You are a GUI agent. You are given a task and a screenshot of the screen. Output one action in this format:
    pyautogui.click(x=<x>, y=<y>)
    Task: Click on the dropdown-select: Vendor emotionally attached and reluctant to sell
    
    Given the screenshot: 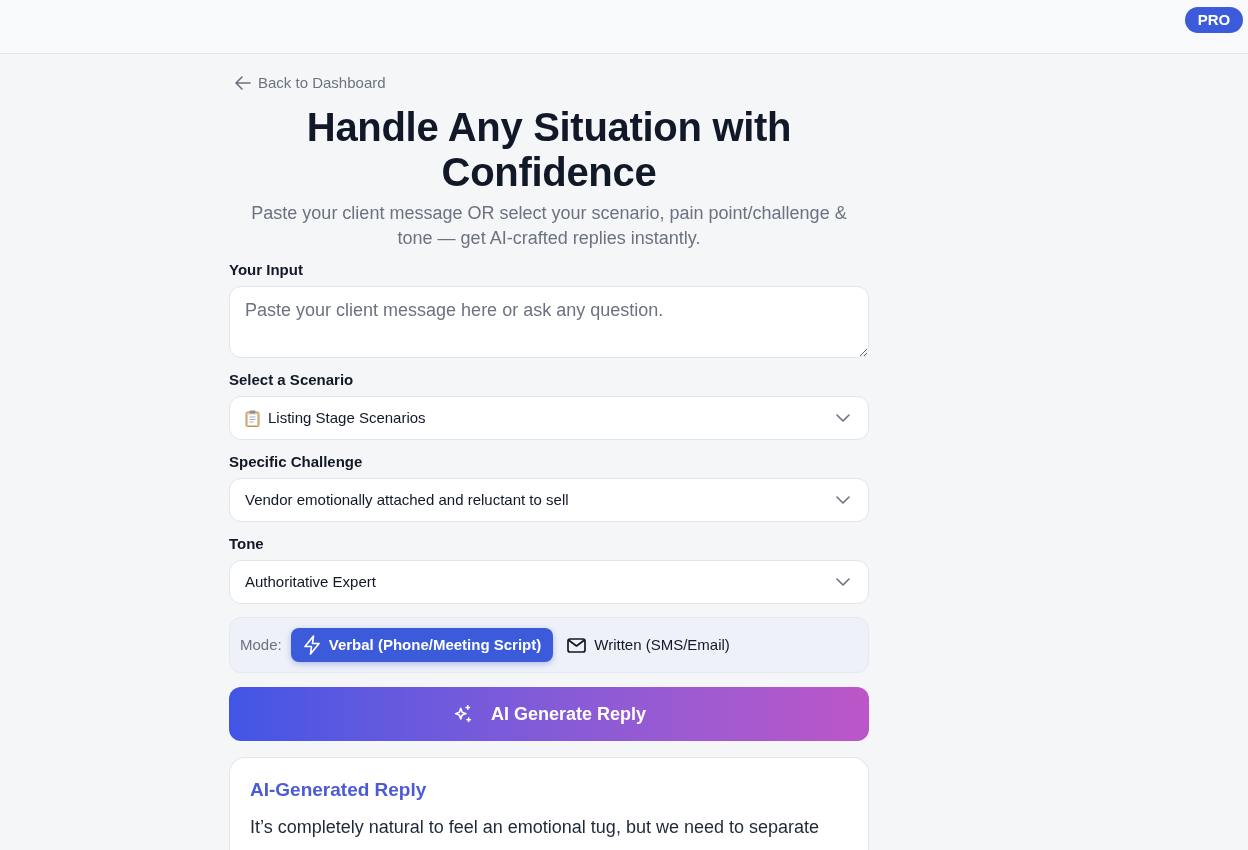 What is the action you would take?
    pyautogui.click(x=549, y=500)
    